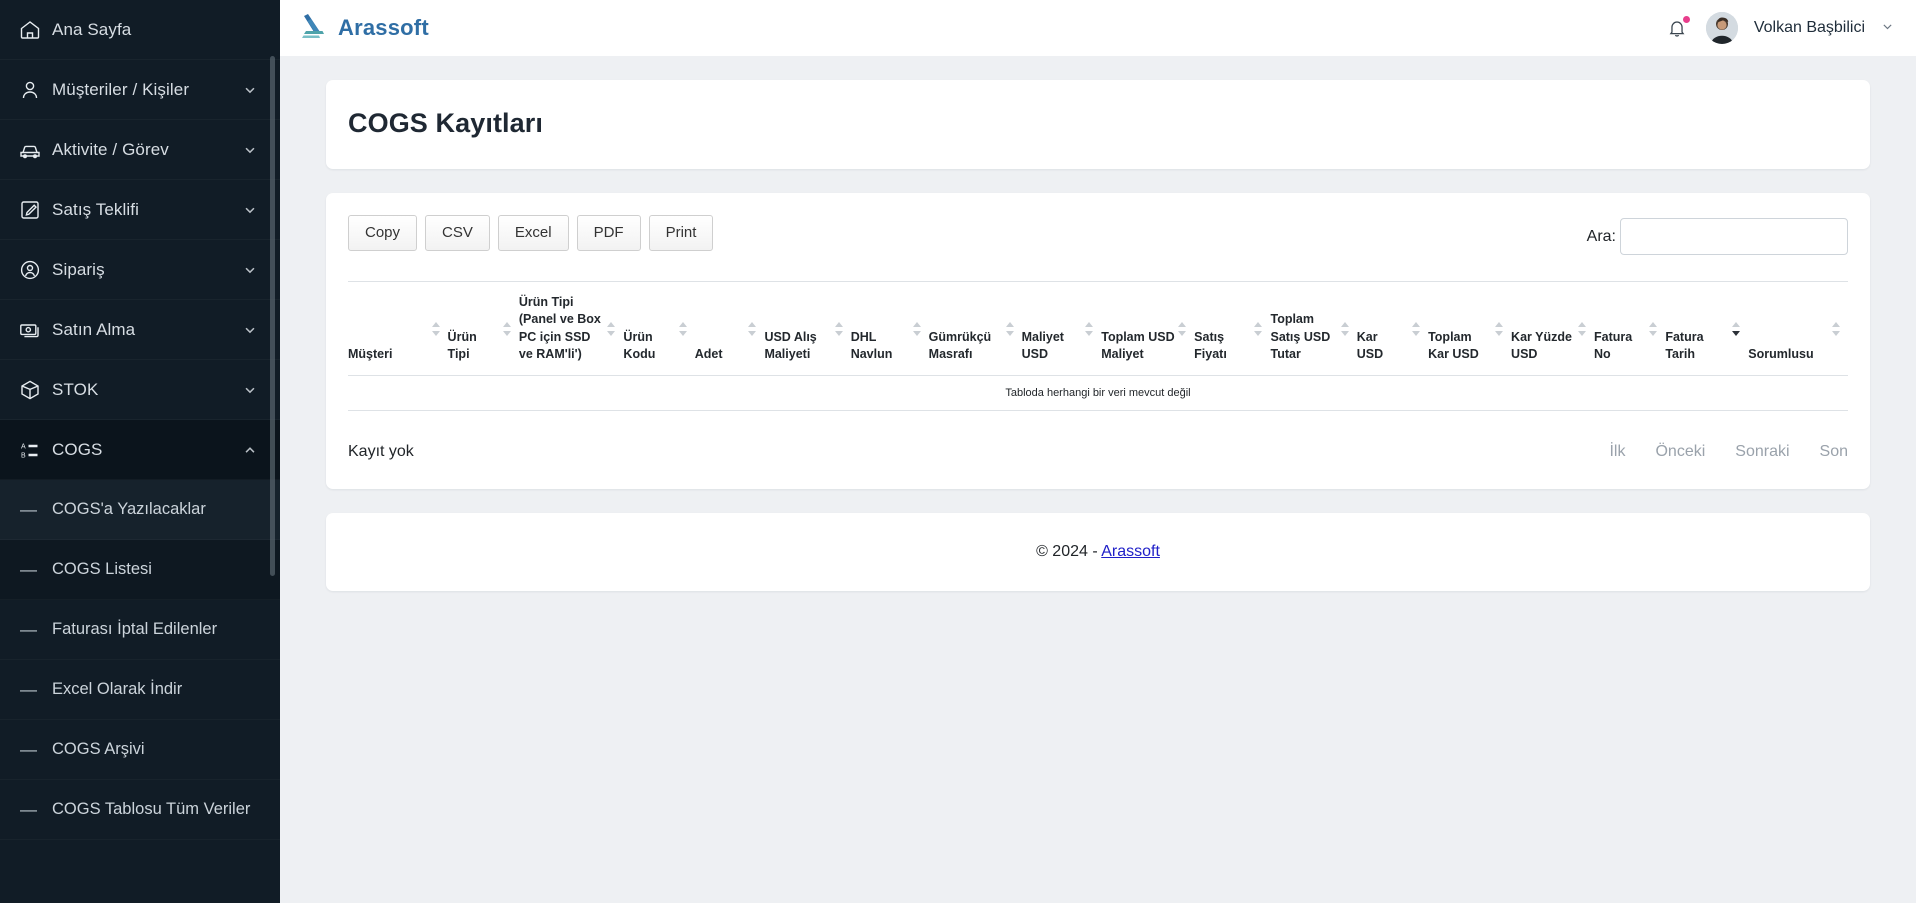 This screenshot has width=1916, height=903. What do you see at coordinates (889, 328) in the screenshot?
I see `column-header-dhl-navlun: DHL Navlun` at bounding box center [889, 328].